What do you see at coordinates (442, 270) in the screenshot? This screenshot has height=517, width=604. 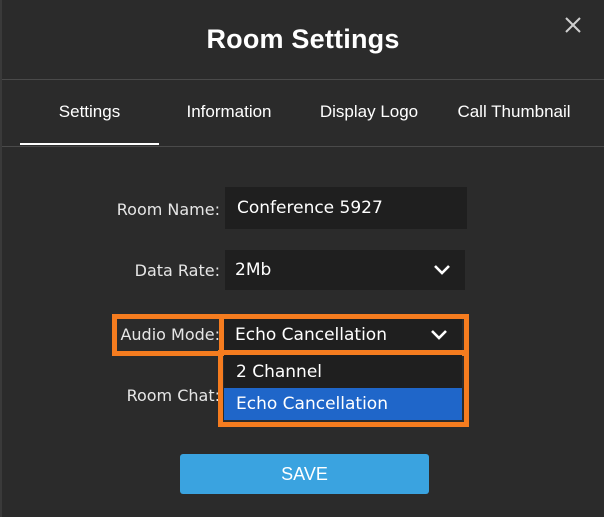 I see `chevron-down-icon` at bounding box center [442, 270].